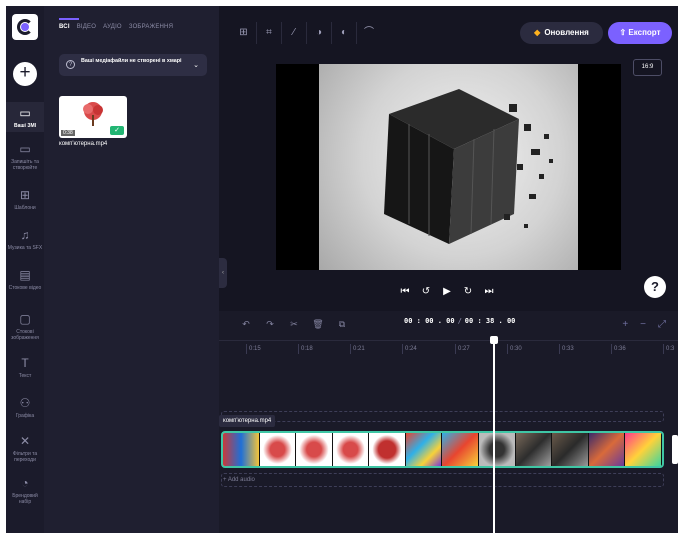  Describe the element at coordinates (25, 74) in the screenshot. I see `add-media-button: +` at that location.